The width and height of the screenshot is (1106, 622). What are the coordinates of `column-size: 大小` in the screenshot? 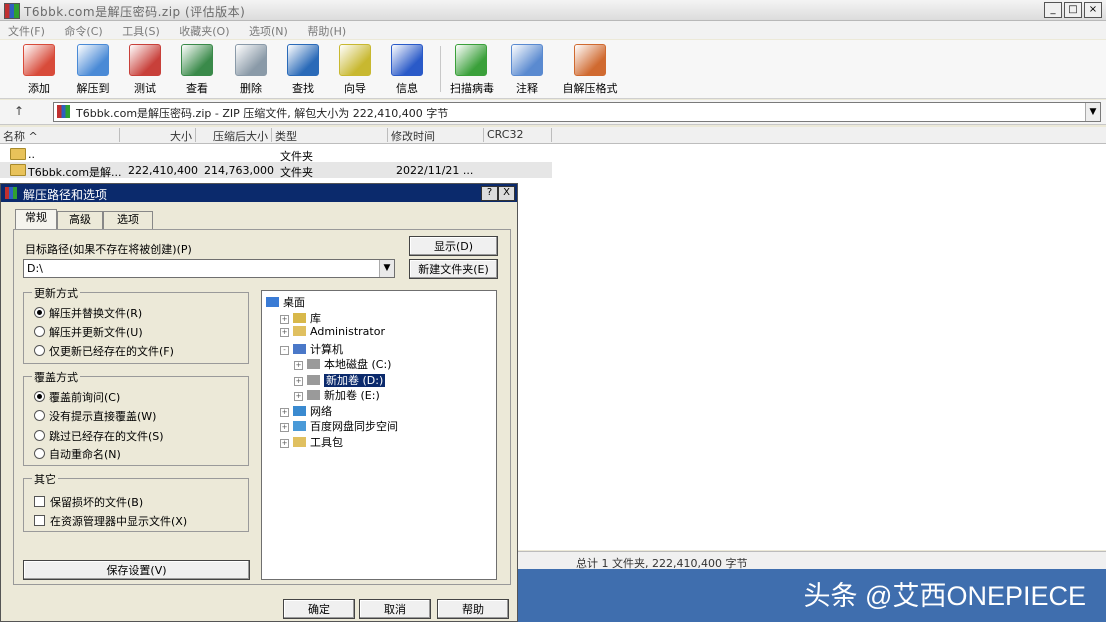 It's located at (158, 135).